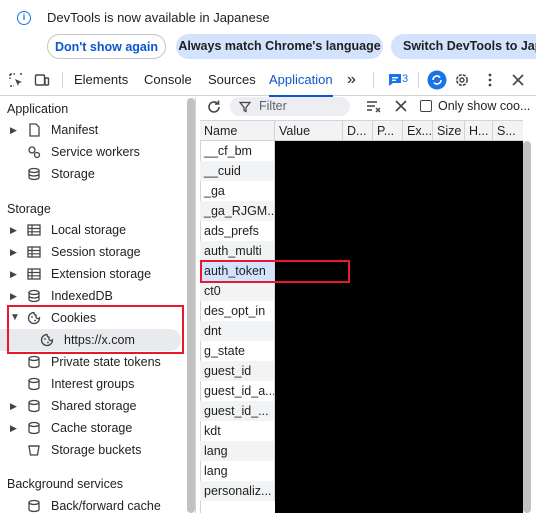 Image resolution: width=536 pixels, height=513 pixels. Describe the element at coordinates (95, 152) in the screenshot. I see `sidebar-item-label: Service workers` at that location.